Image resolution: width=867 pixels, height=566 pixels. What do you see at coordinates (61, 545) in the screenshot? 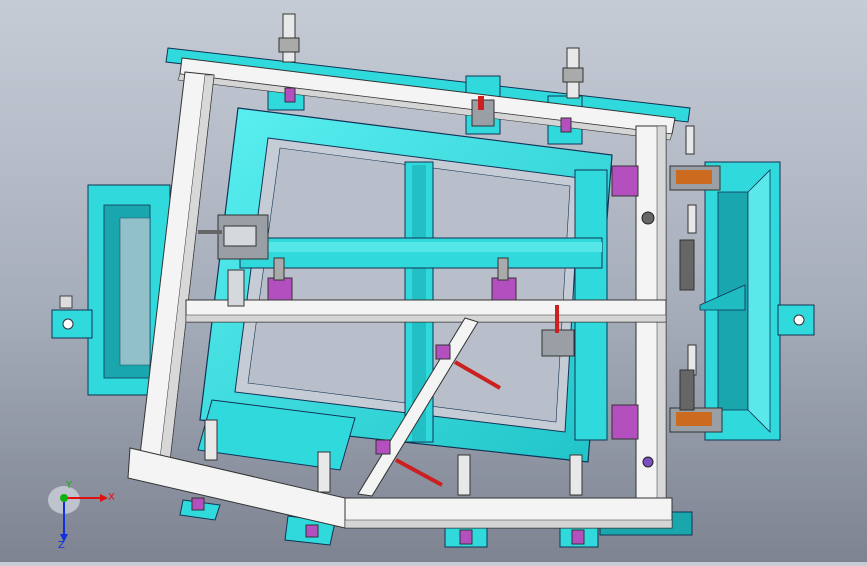
I see `z-axis-label: Z` at bounding box center [61, 545].